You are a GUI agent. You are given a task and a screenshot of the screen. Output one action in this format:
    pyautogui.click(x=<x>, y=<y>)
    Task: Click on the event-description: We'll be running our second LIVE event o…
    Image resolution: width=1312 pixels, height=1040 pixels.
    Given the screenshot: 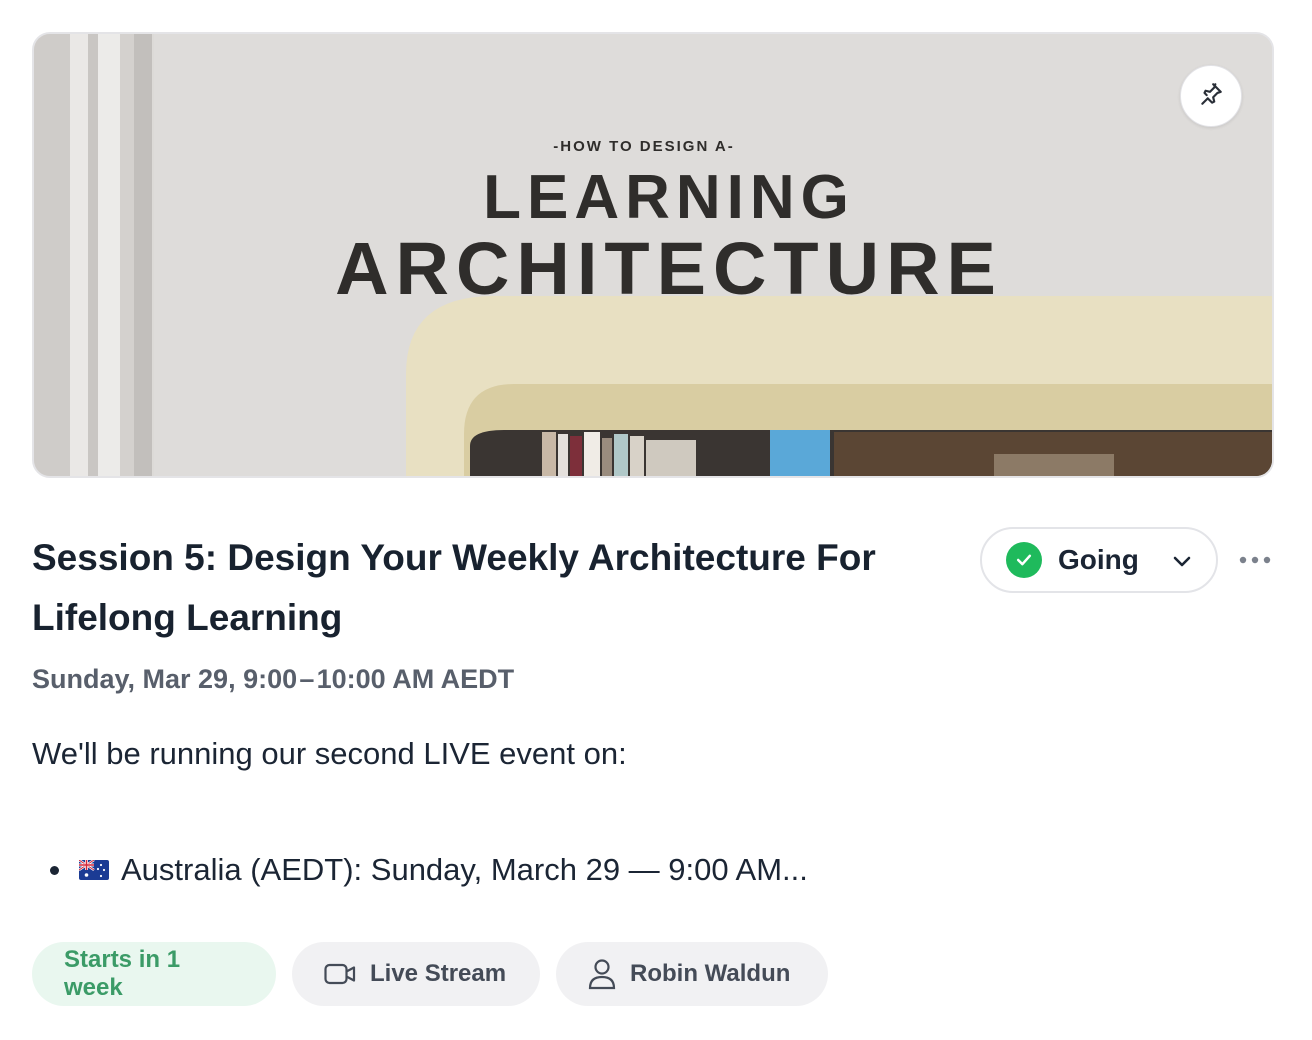 What is the action you would take?
    pyautogui.click(x=329, y=753)
    